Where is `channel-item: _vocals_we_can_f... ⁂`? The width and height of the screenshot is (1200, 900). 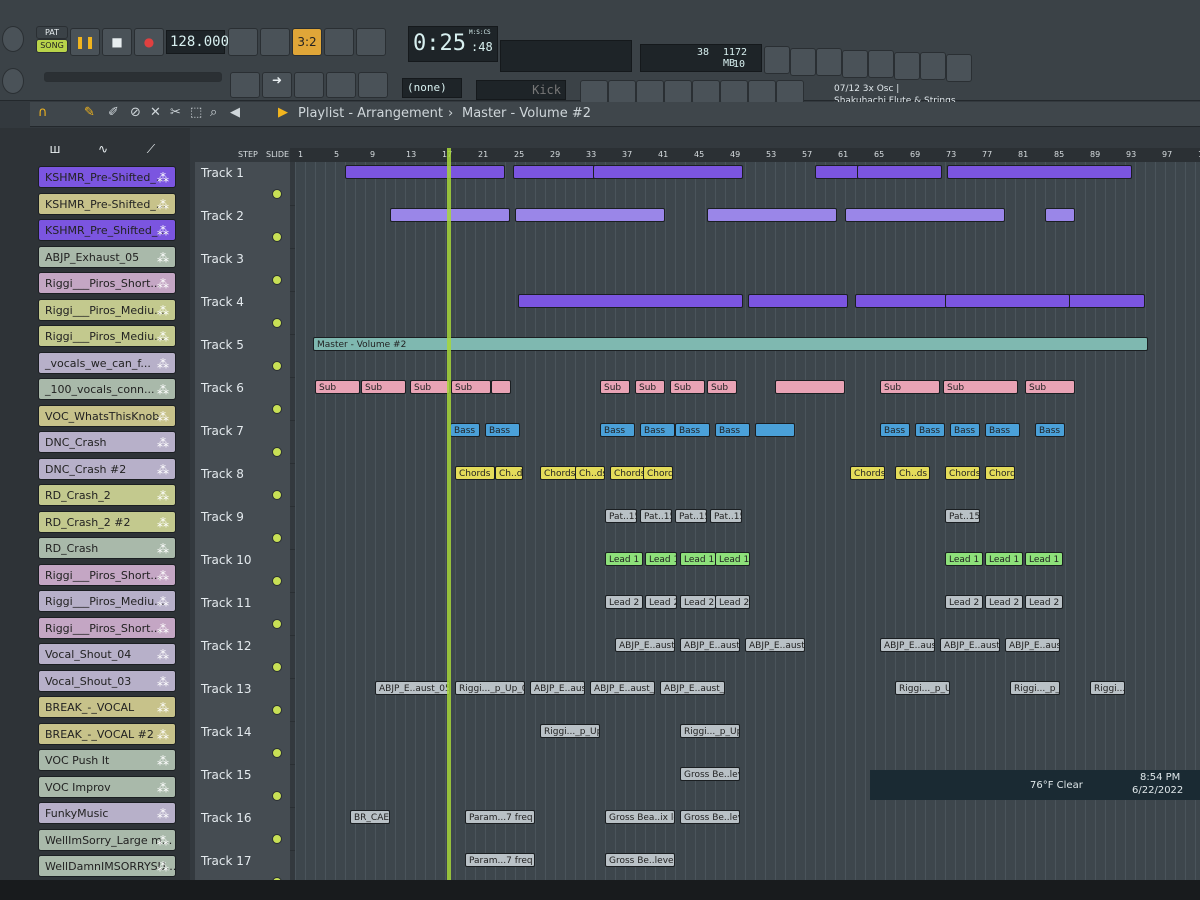
channel-item: _vocals_we_can_f... ⁂ is located at coordinates (107, 362).